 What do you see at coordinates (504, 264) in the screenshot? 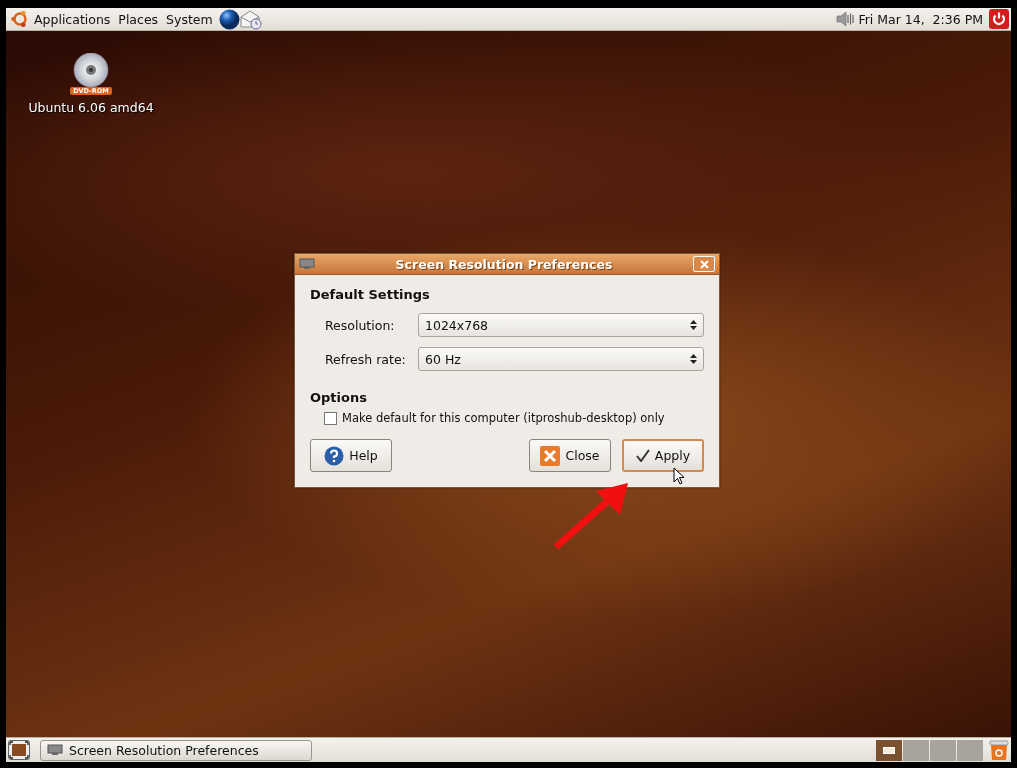
I see `window-title: Screen Resolution Preferences` at bounding box center [504, 264].